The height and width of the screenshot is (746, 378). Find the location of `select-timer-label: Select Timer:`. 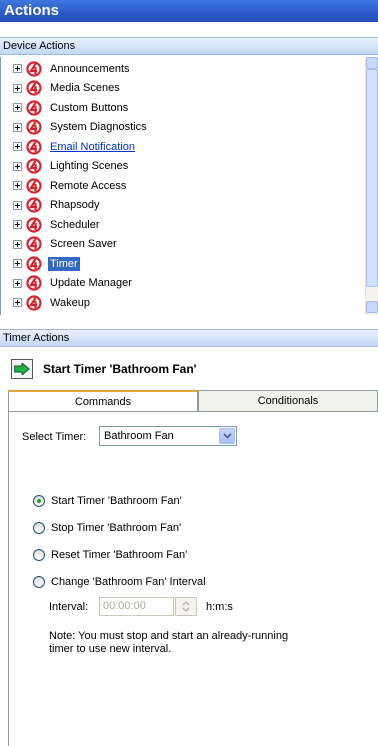

select-timer-label: Select Timer: is located at coordinates (54, 437).